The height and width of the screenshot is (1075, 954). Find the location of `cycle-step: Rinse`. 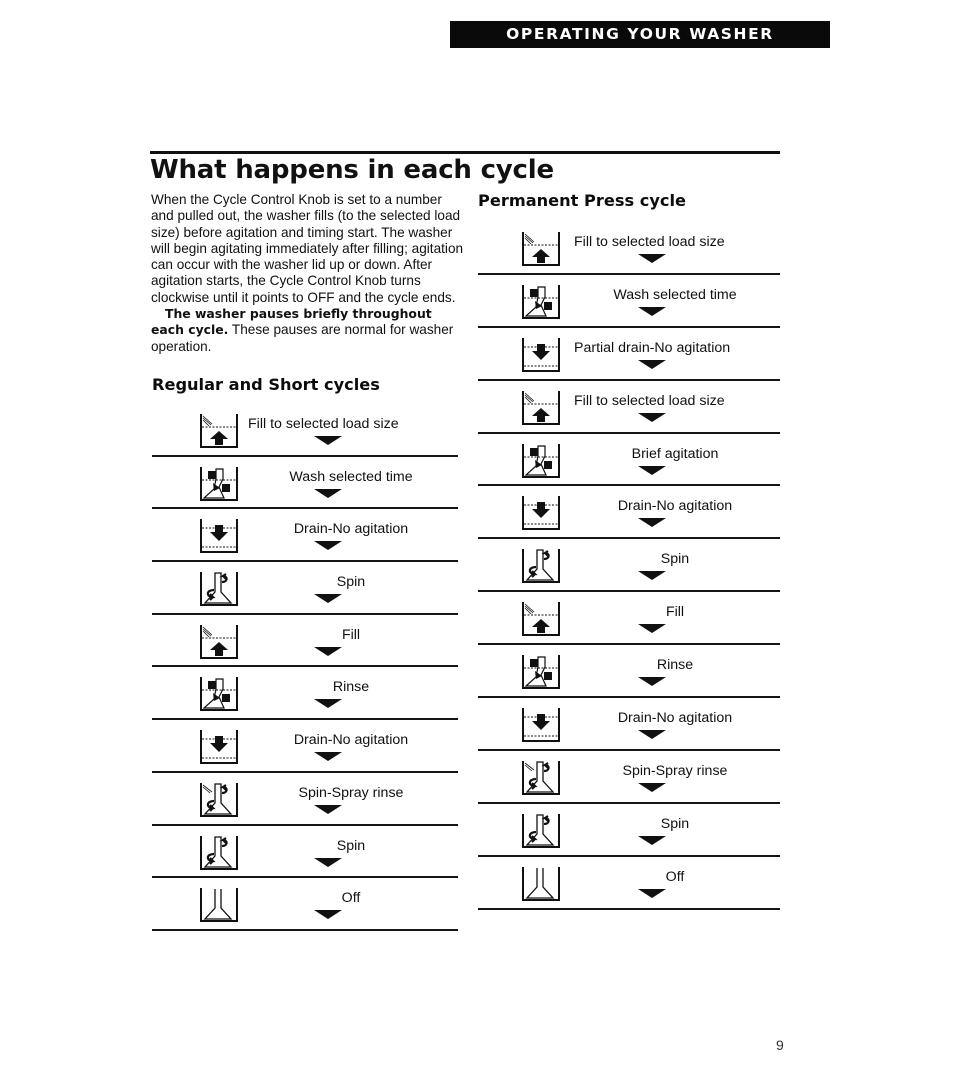

cycle-step: Rinse is located at coordinates (305, 694).